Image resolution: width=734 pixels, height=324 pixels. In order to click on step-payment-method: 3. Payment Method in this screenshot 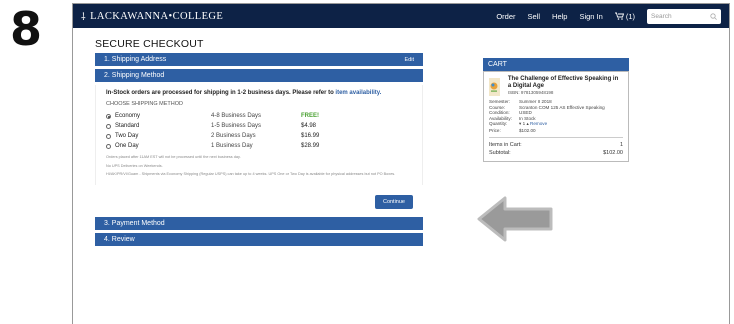, I will do `click(259, 224)`.